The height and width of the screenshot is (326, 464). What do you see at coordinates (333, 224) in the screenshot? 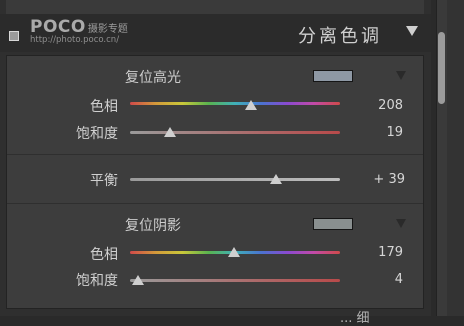
I see `shadows-color-swatch` at bounding box center [333, 224].